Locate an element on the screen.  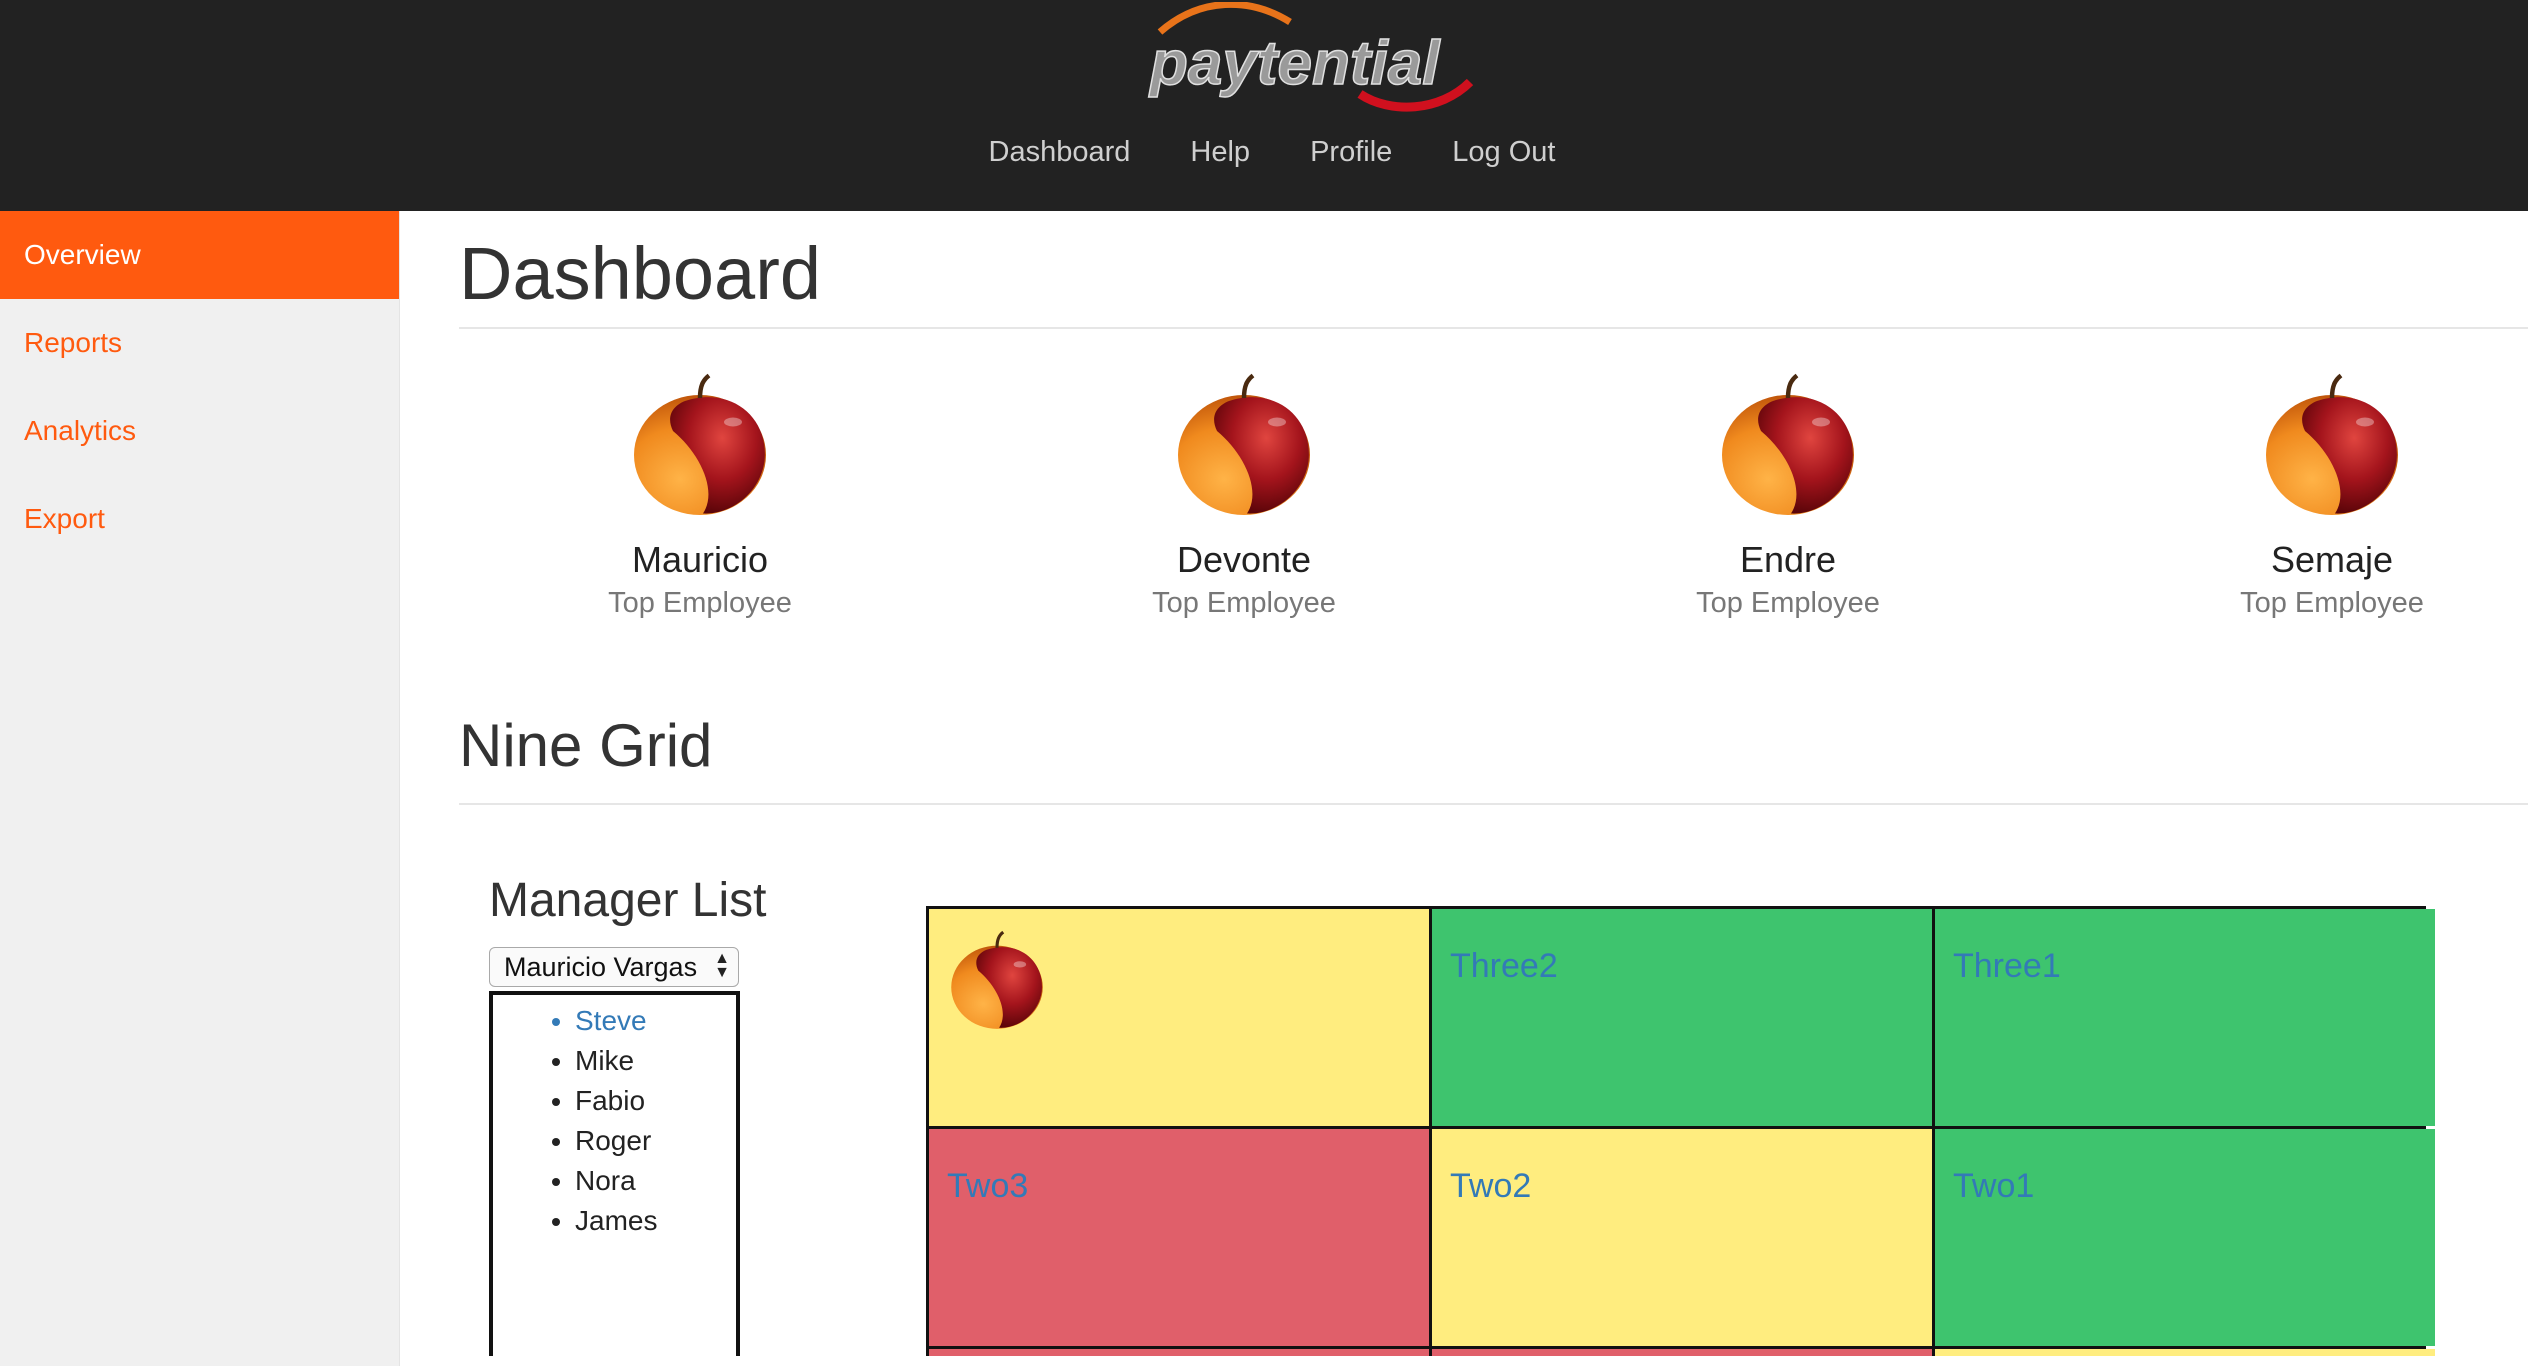
grid-cell: Three1 is located at coordinates (2185, 1017).